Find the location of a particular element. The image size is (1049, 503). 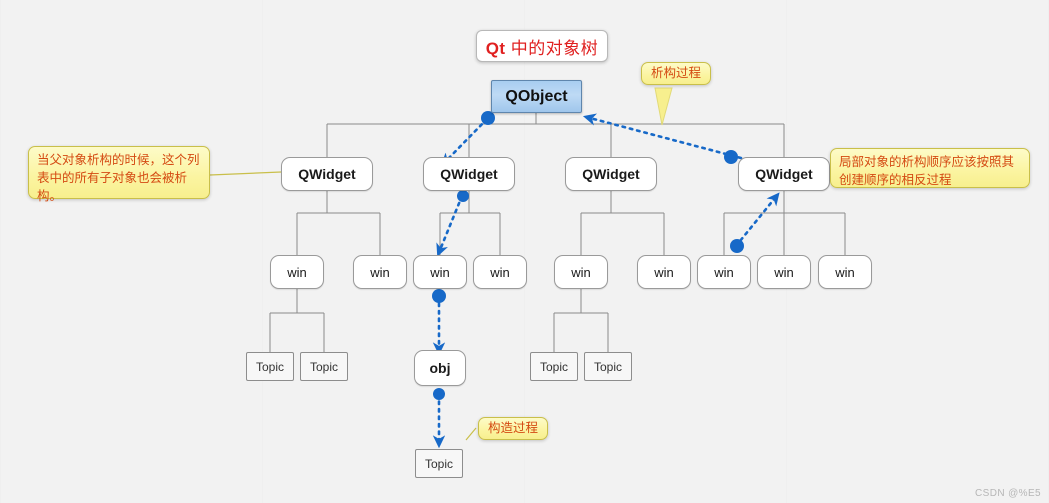

page-title-text: Qt 中的对象树 is located at coordinates (542, 46).